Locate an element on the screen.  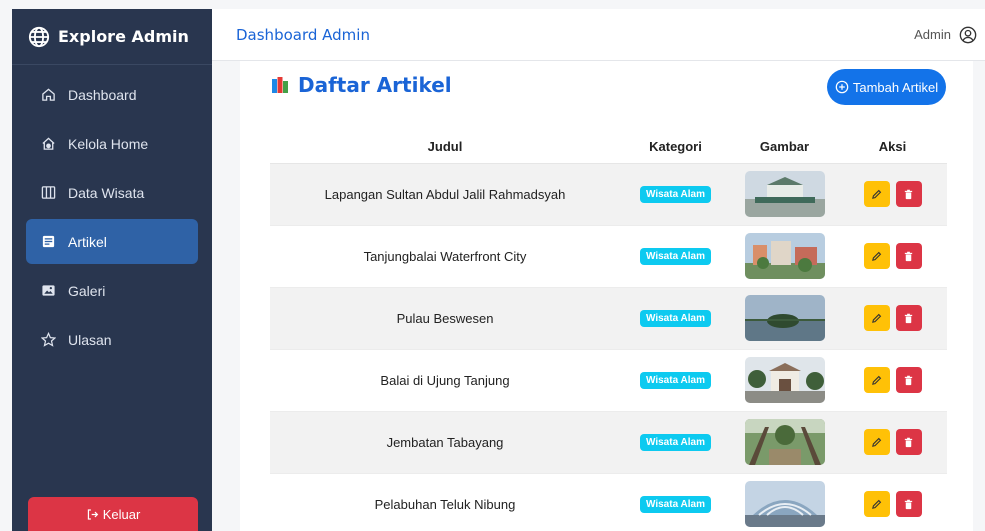
plus-circle-icon is located at coordinates (842, 87).